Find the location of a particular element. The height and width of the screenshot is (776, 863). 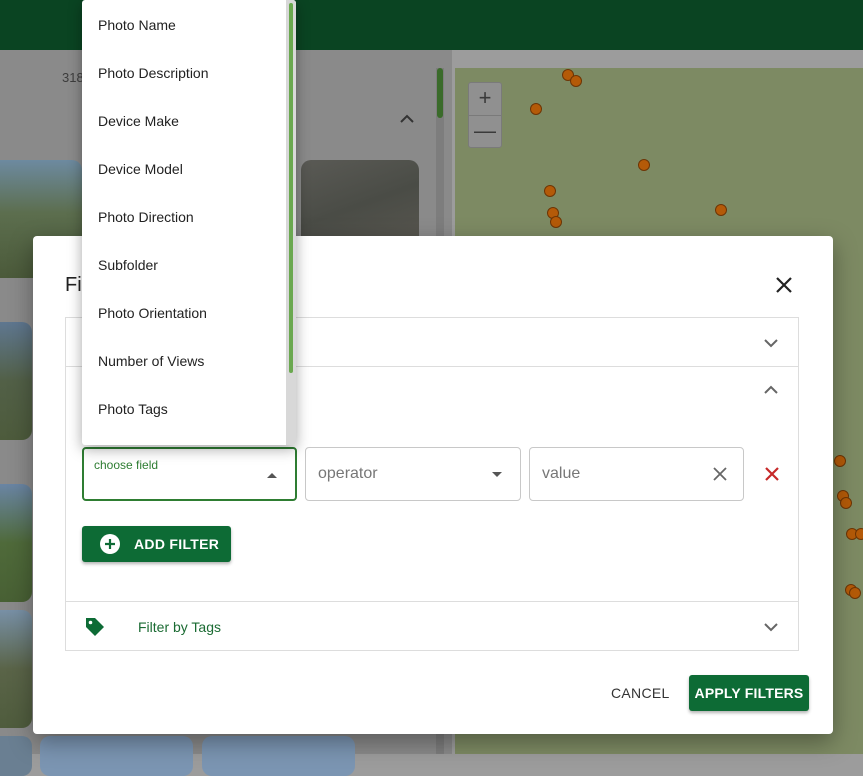

menu-item-photo-description: Photo Description is located at coordinates (153, 73).